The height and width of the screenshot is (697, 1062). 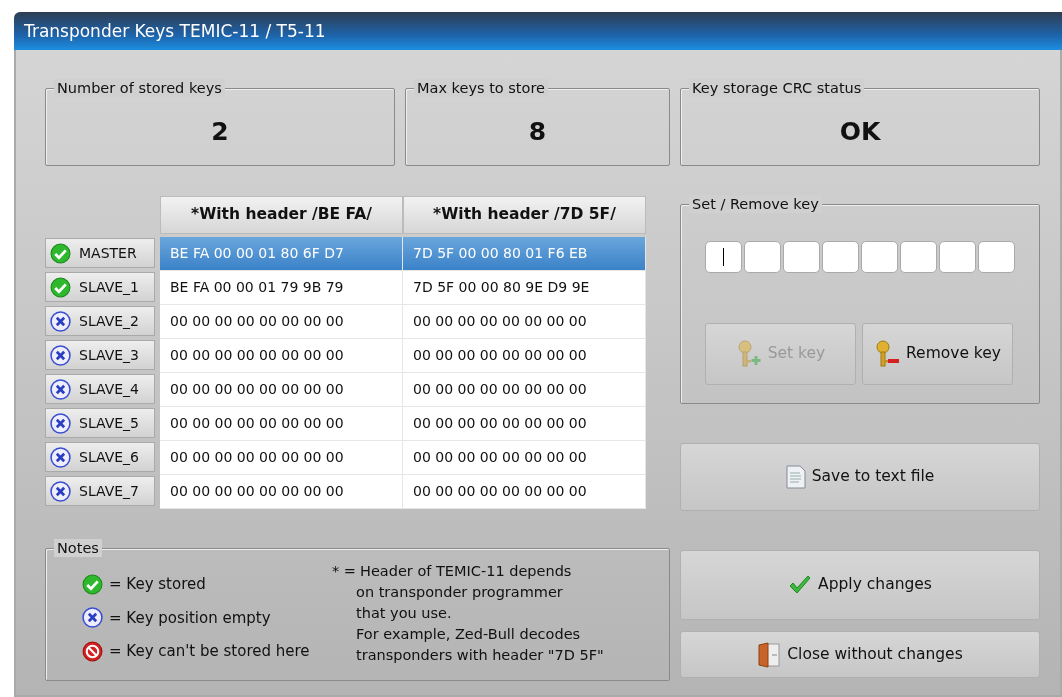 I want to click on group-label: Key storage CRC status, so click(x=777, y=88).